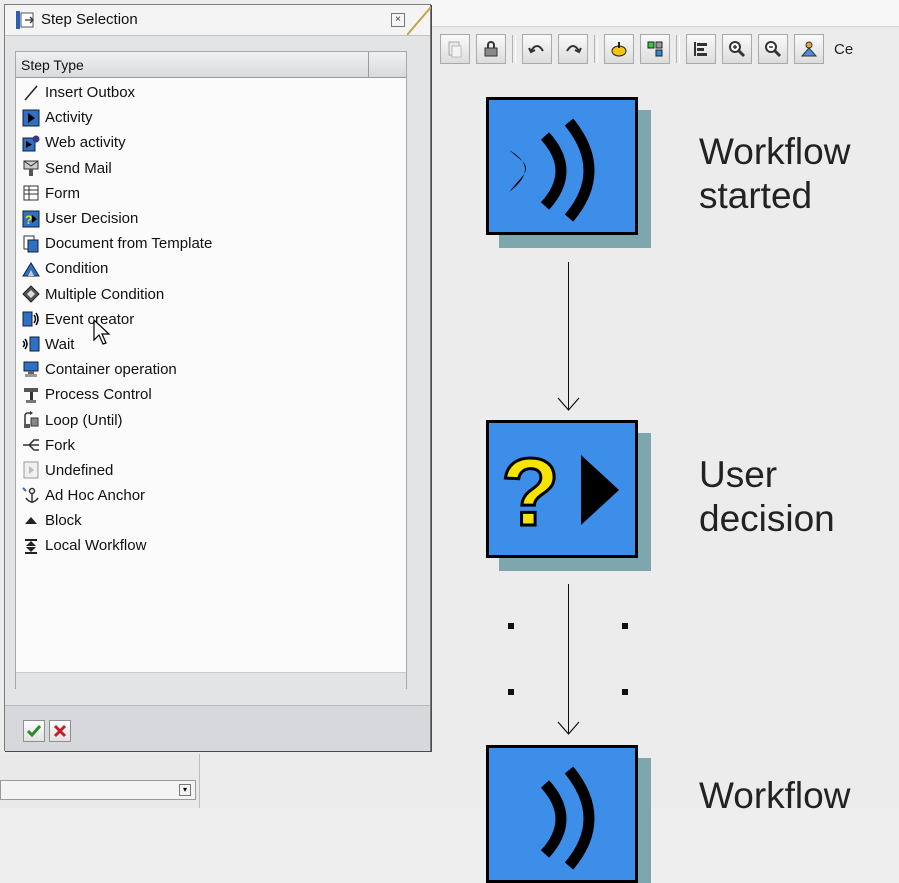 The height and width of the screenshot is (883, 899). Describe the element at coordinates (90, 93) in the screenshot. I see `step-item-label: Insert Outbox` at that location.